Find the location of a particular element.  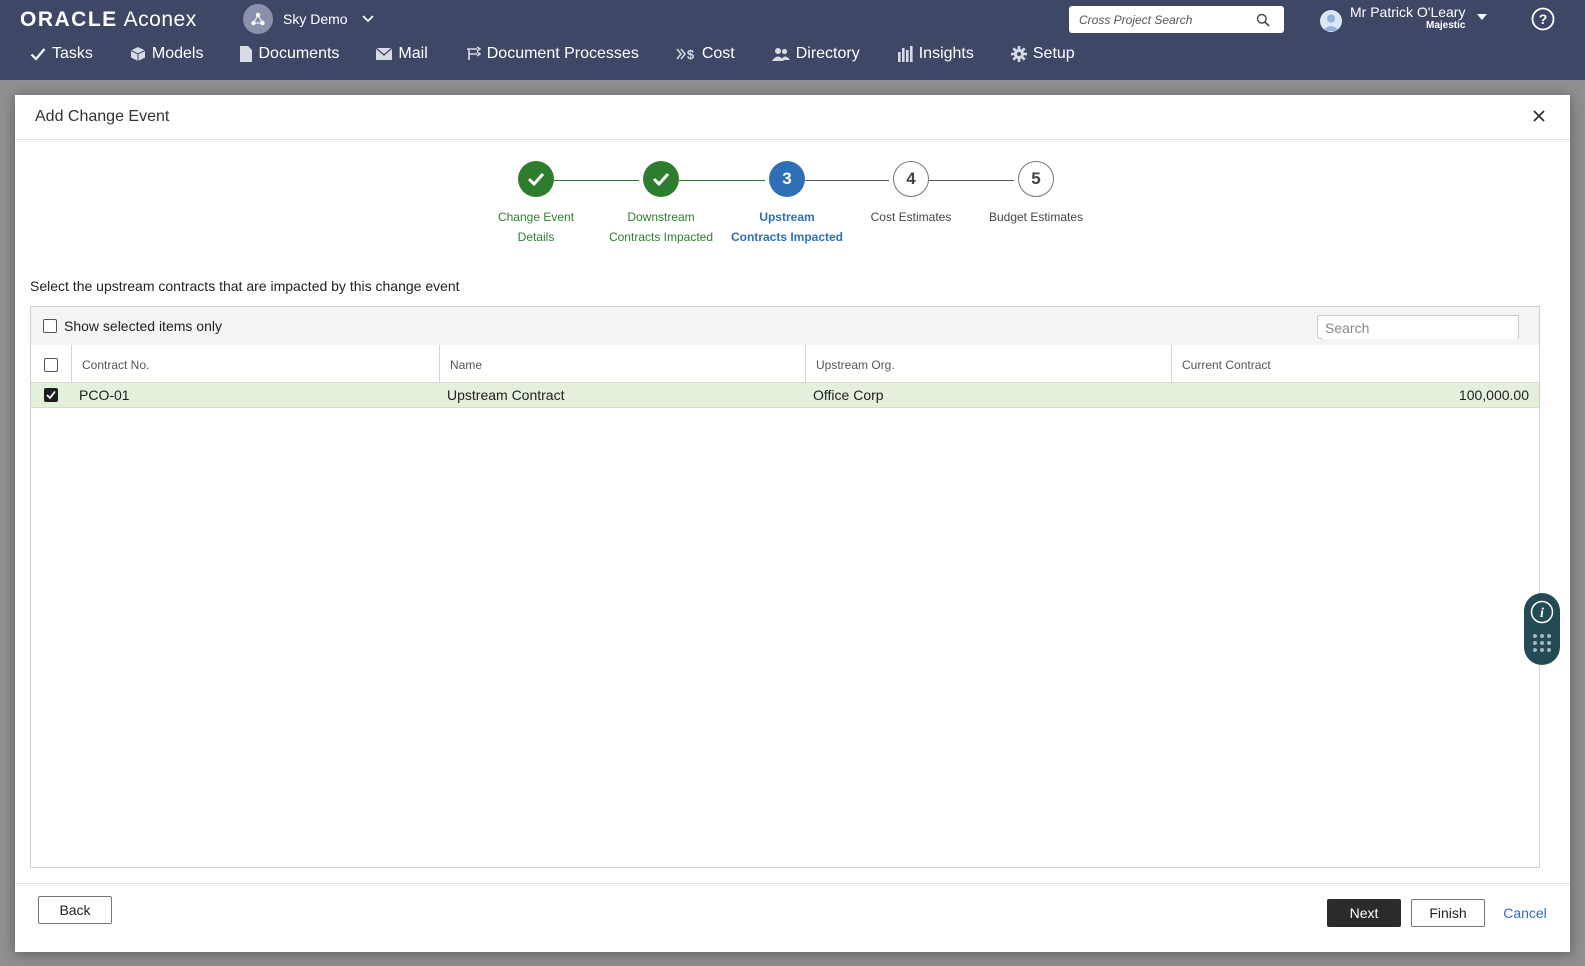

nav-label: Documents is located at coordinates (299, 53).